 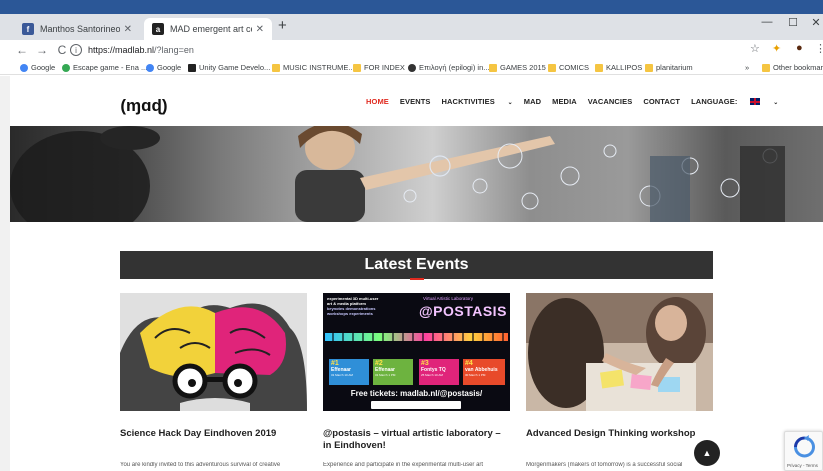 I want to click on slot-number: #3, so click(x=425, y=363).